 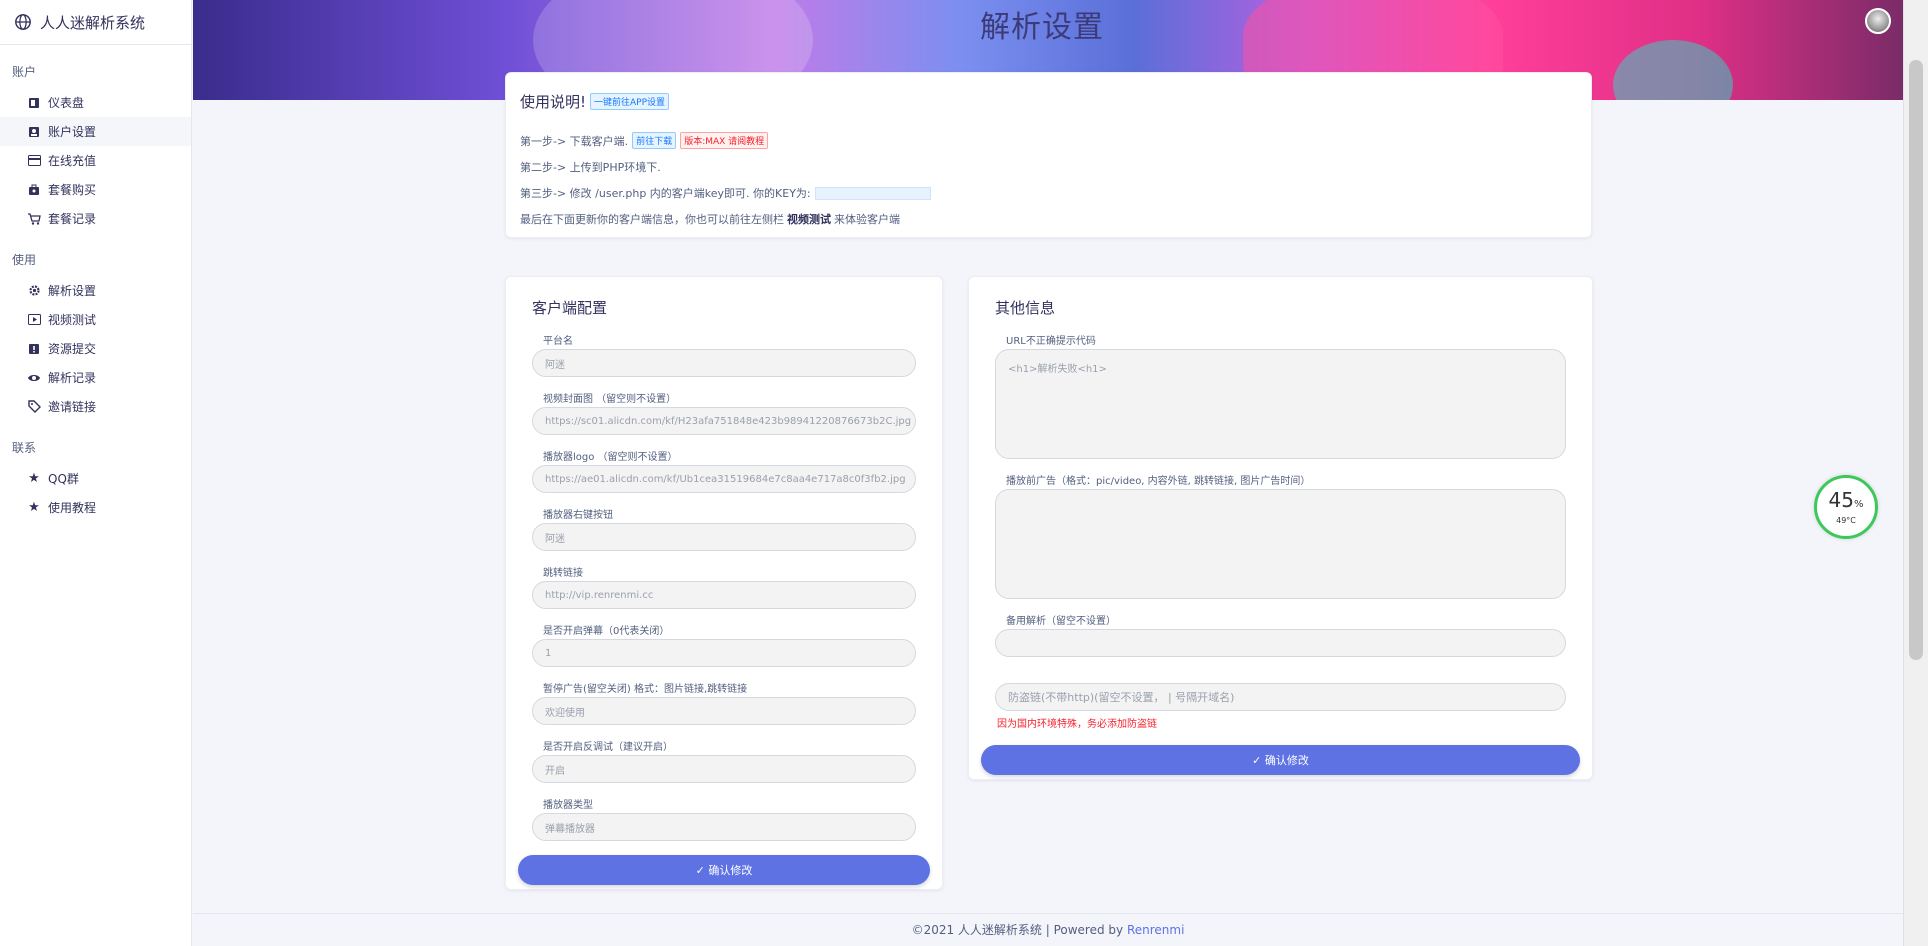 I want to click on client-config-title: 客户端配置, so click(x=570, y=308).